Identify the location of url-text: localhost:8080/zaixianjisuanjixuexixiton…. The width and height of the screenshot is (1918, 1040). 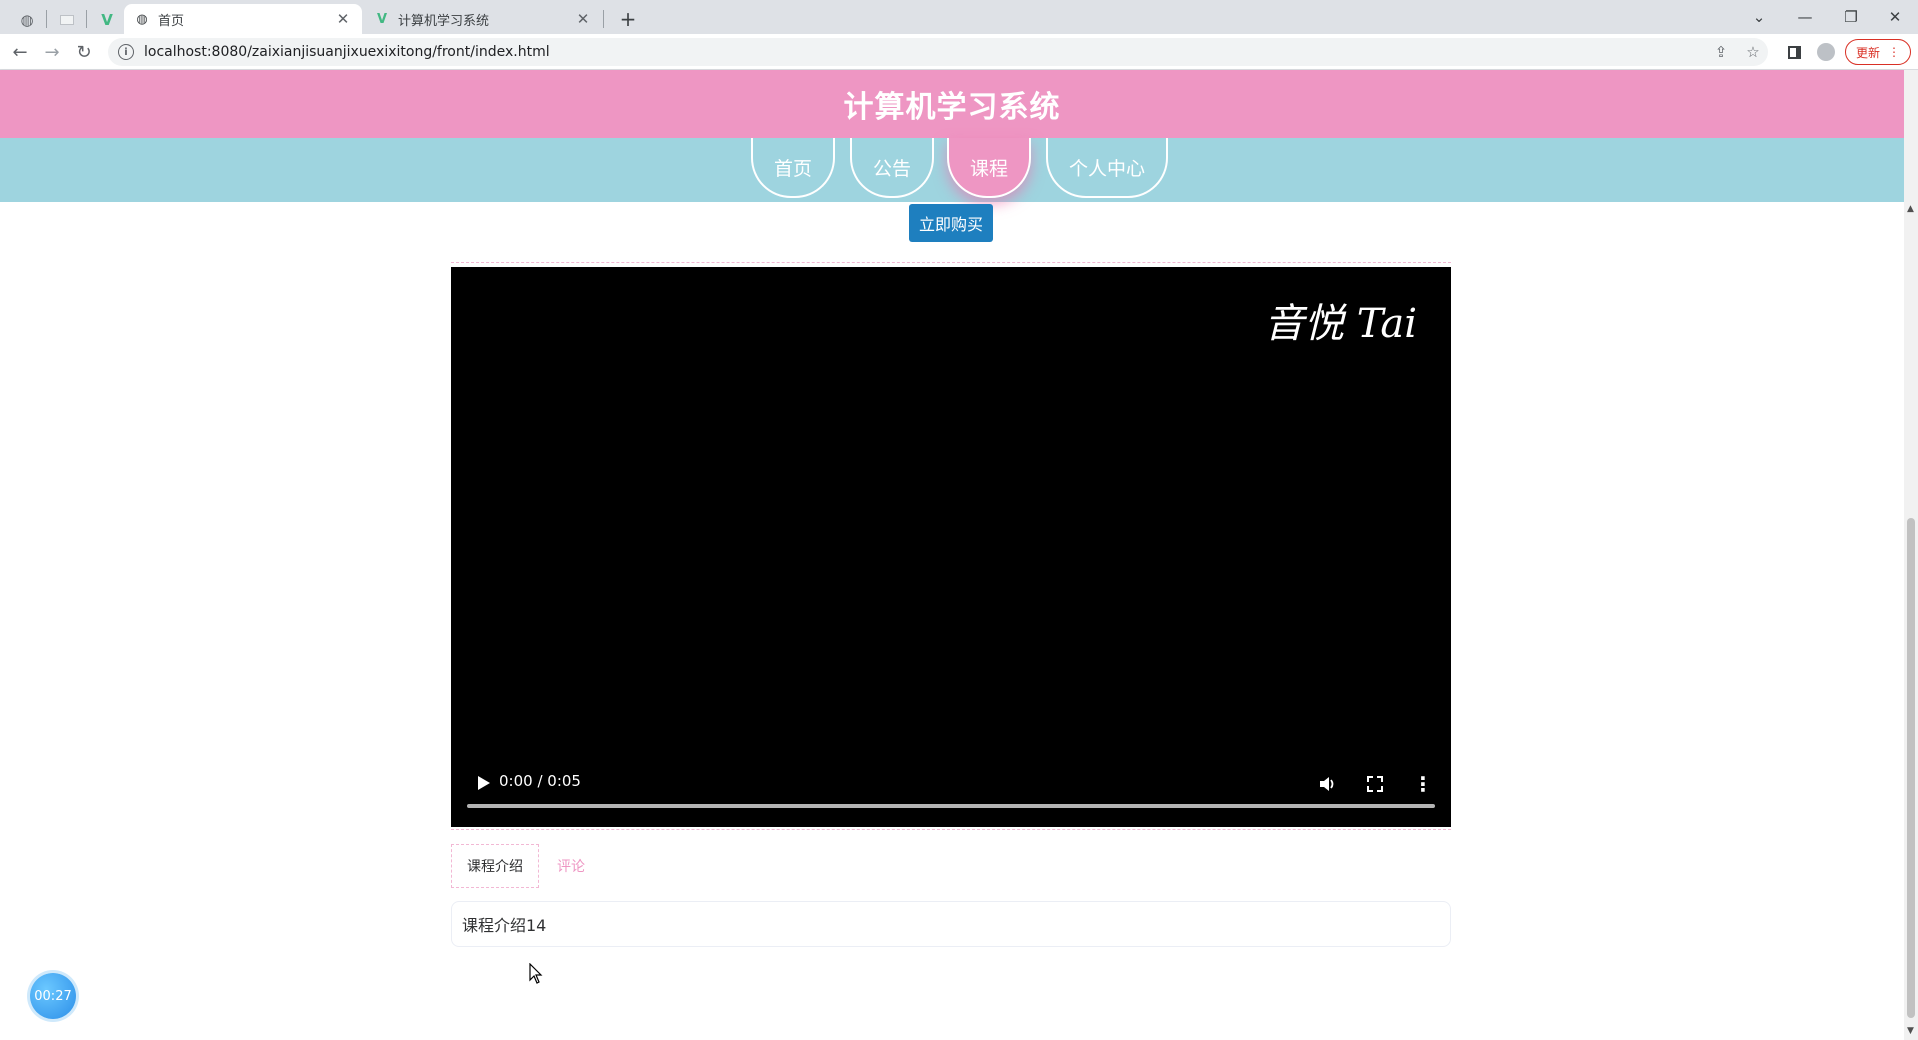
(347, 52).